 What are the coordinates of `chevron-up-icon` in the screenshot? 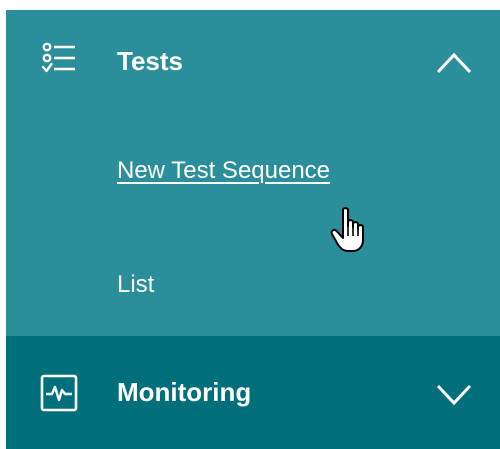 It's located at (454, 62).